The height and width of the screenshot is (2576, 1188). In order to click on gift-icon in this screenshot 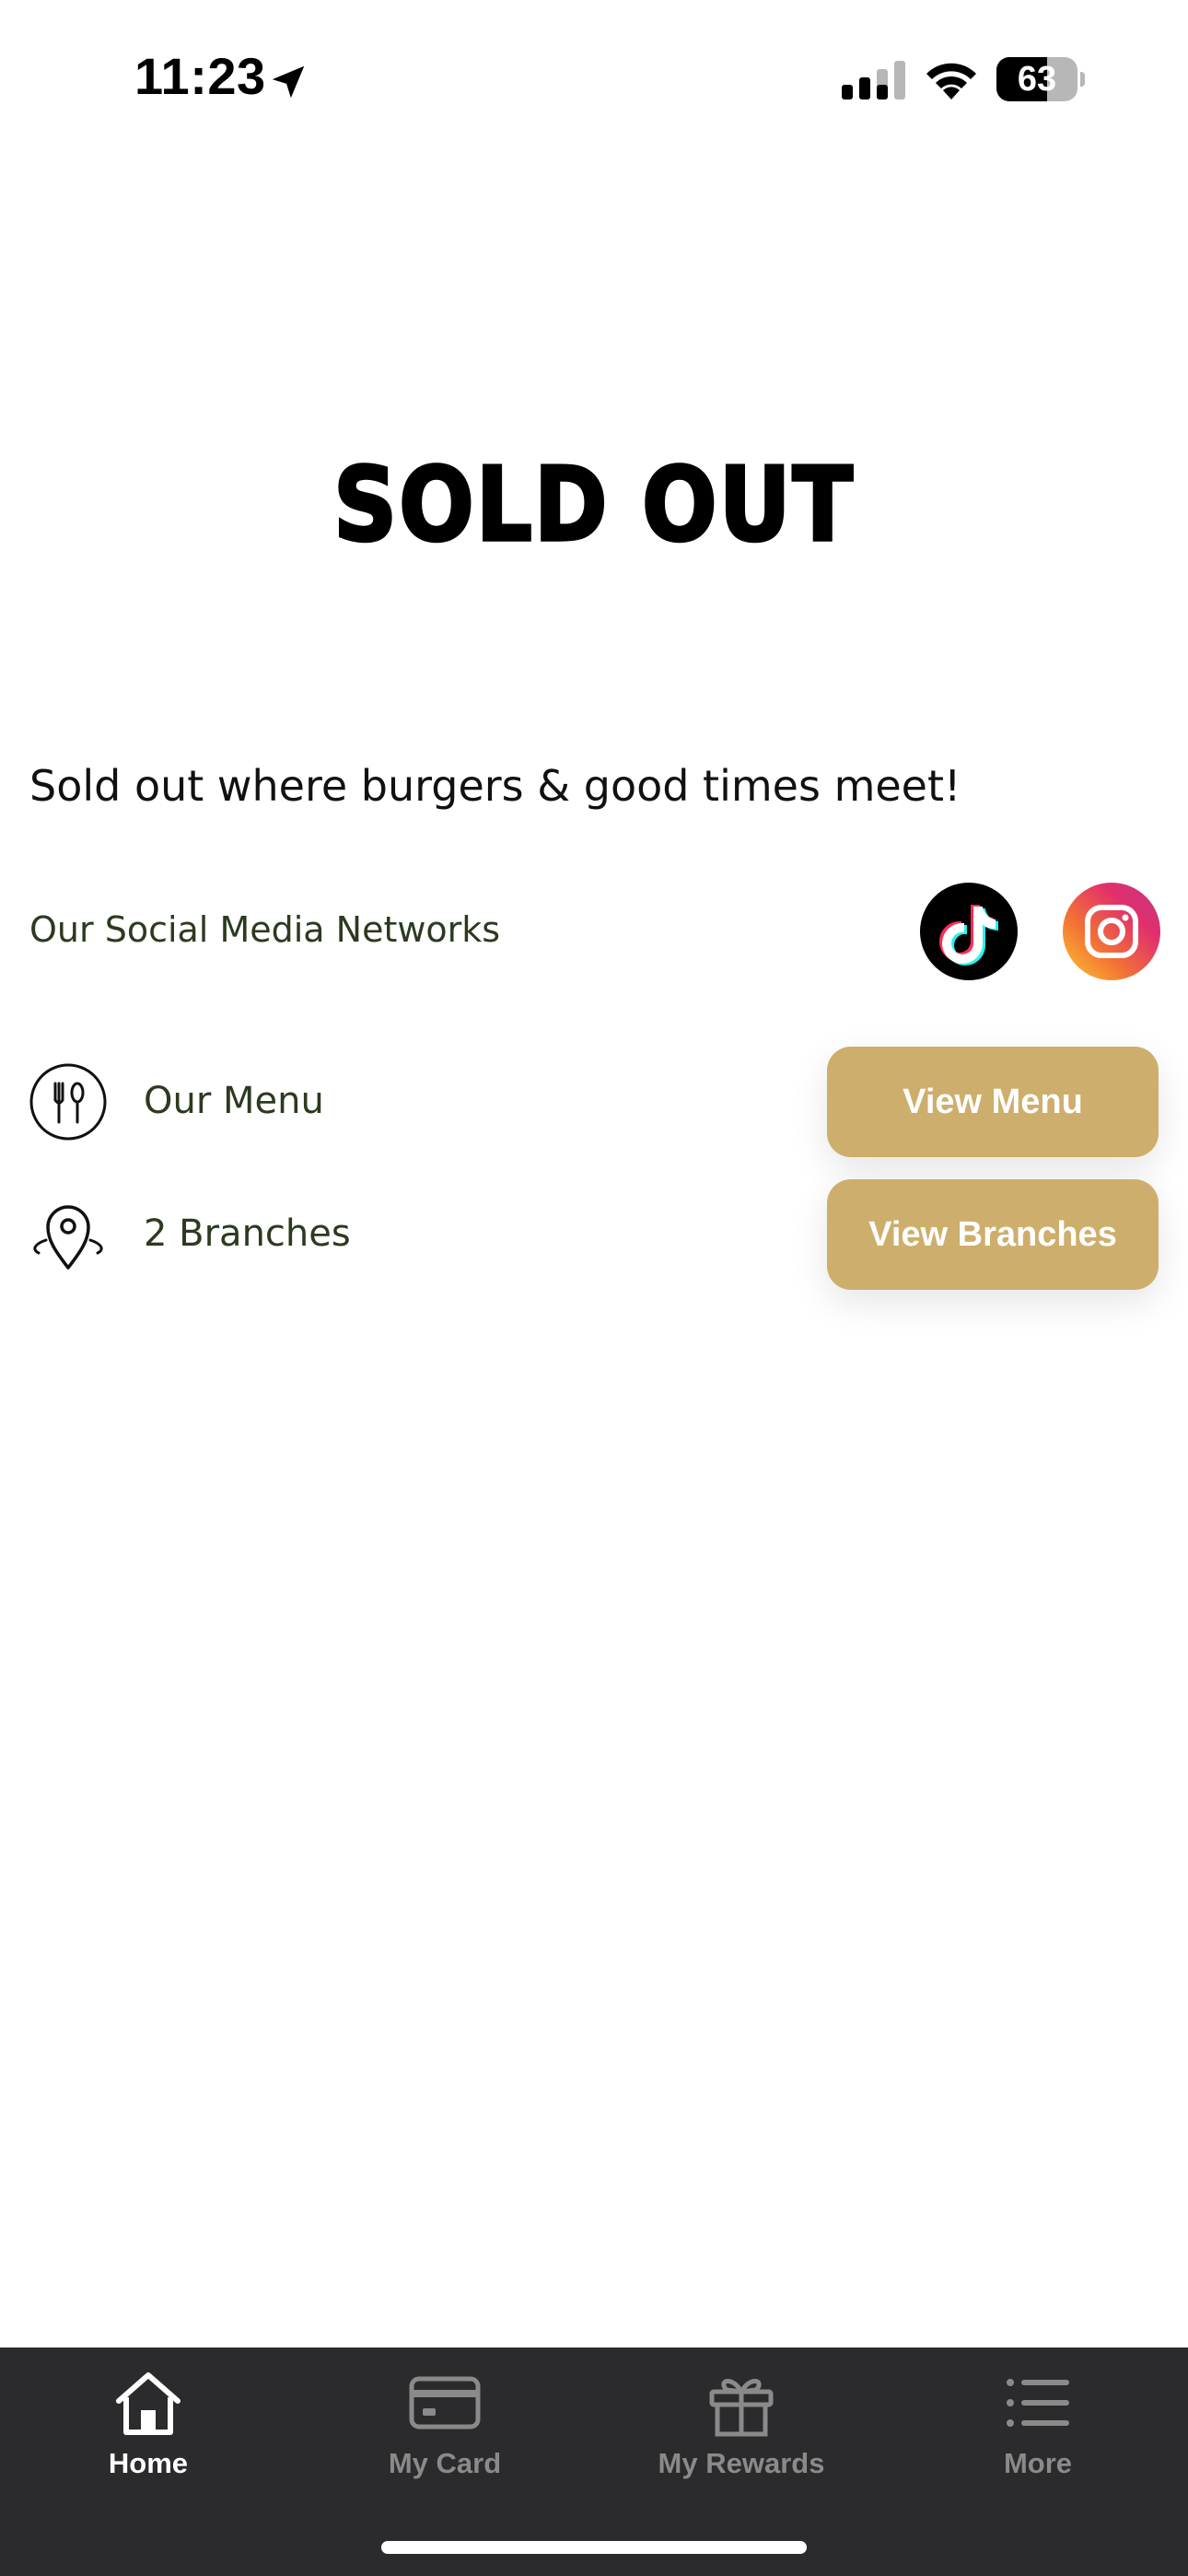, I will do `click(741, 2408)`.